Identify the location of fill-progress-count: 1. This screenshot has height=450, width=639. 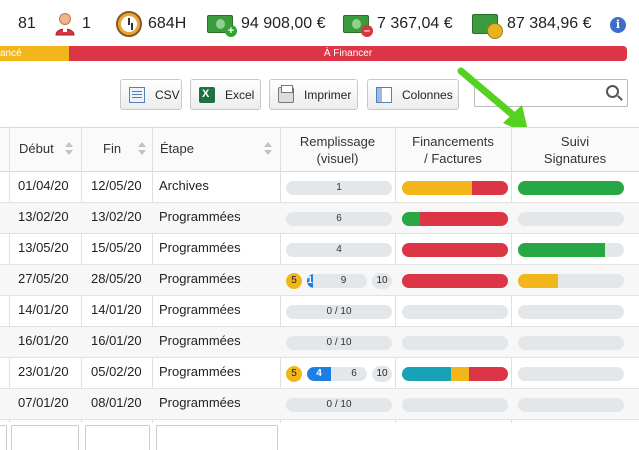
(310, 281).